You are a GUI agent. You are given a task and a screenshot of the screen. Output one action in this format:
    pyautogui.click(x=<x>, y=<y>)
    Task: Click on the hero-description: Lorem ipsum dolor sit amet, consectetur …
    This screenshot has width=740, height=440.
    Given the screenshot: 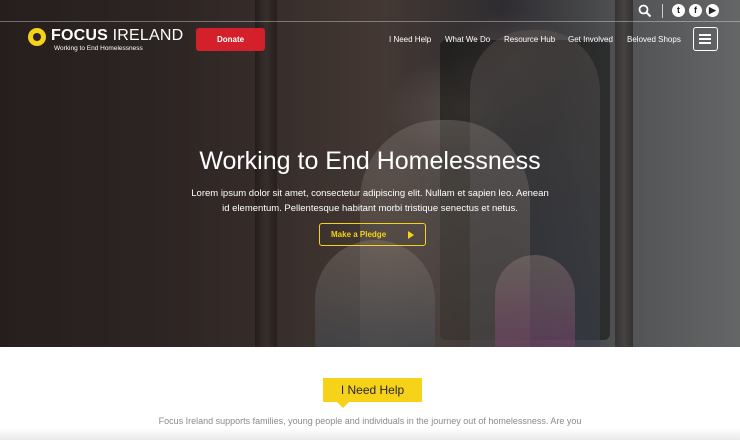 What is the action you would take?
    pyautogui.click(x=370, y=201)
    